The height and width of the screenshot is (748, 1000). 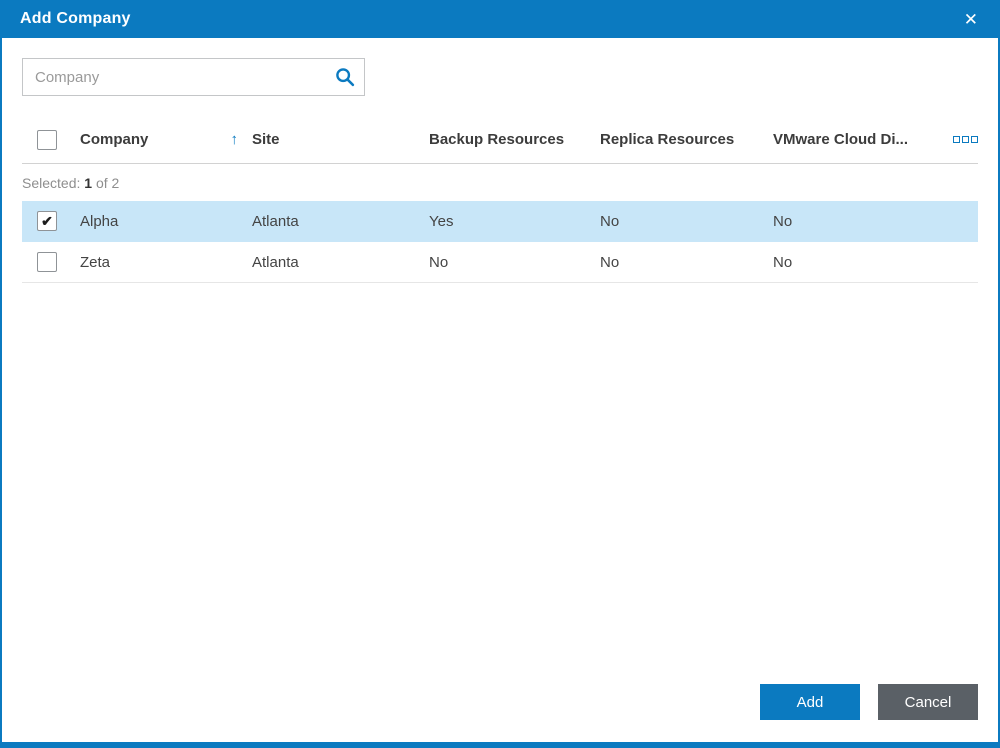 I want to click on search-icon, so click(x=345, y=77).